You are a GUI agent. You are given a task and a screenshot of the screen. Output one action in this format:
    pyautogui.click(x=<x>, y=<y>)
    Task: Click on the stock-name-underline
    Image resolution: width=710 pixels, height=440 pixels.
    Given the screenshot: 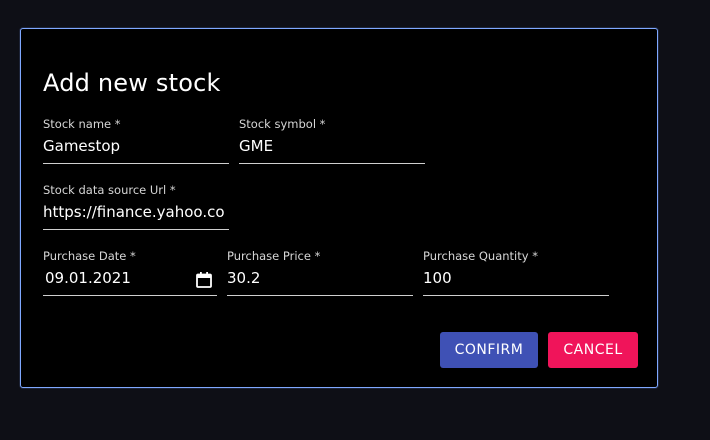 What is the action you would take?
    pyautogui.click(x=136, y=163)
    